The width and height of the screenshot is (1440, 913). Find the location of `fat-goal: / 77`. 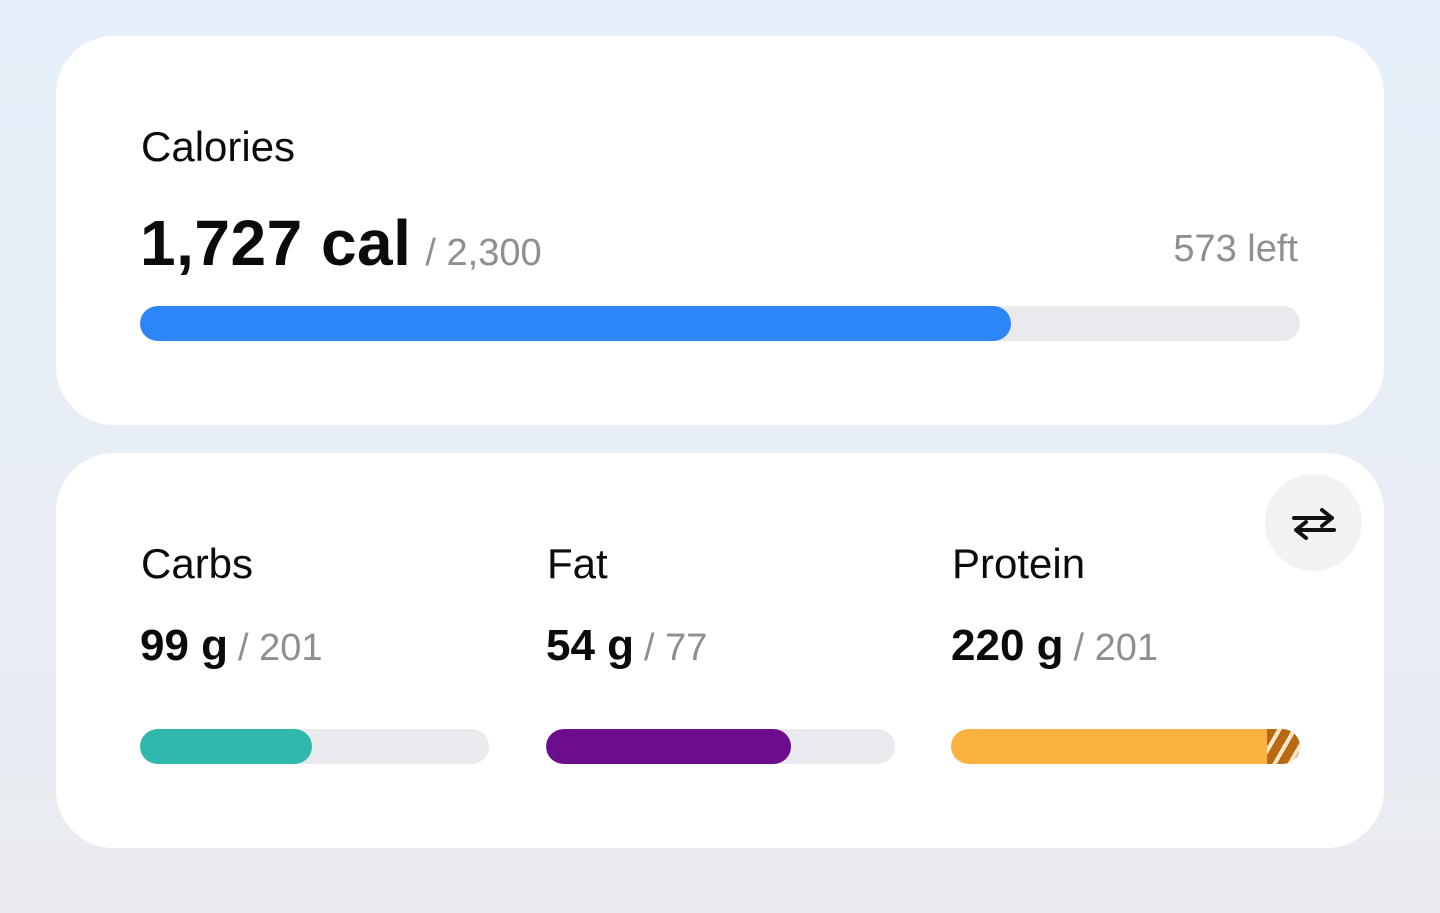

fat-goal: / 77 is located at coordinates (676, 648).